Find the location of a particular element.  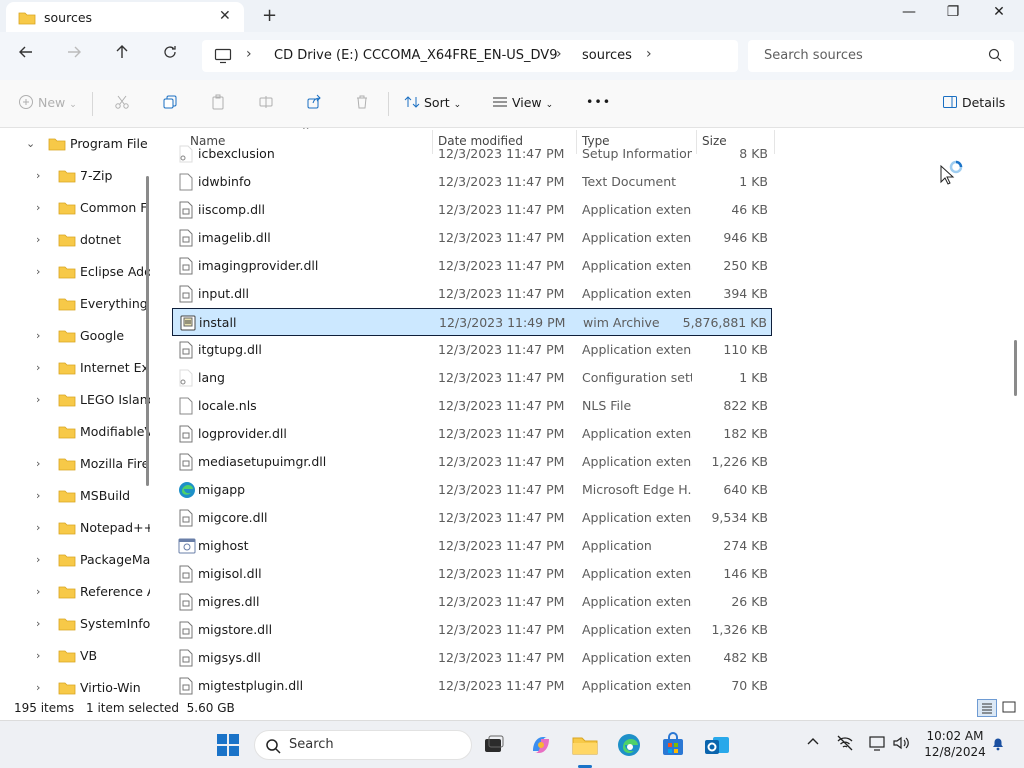

rename-icon is located at coordinates (266, 104).